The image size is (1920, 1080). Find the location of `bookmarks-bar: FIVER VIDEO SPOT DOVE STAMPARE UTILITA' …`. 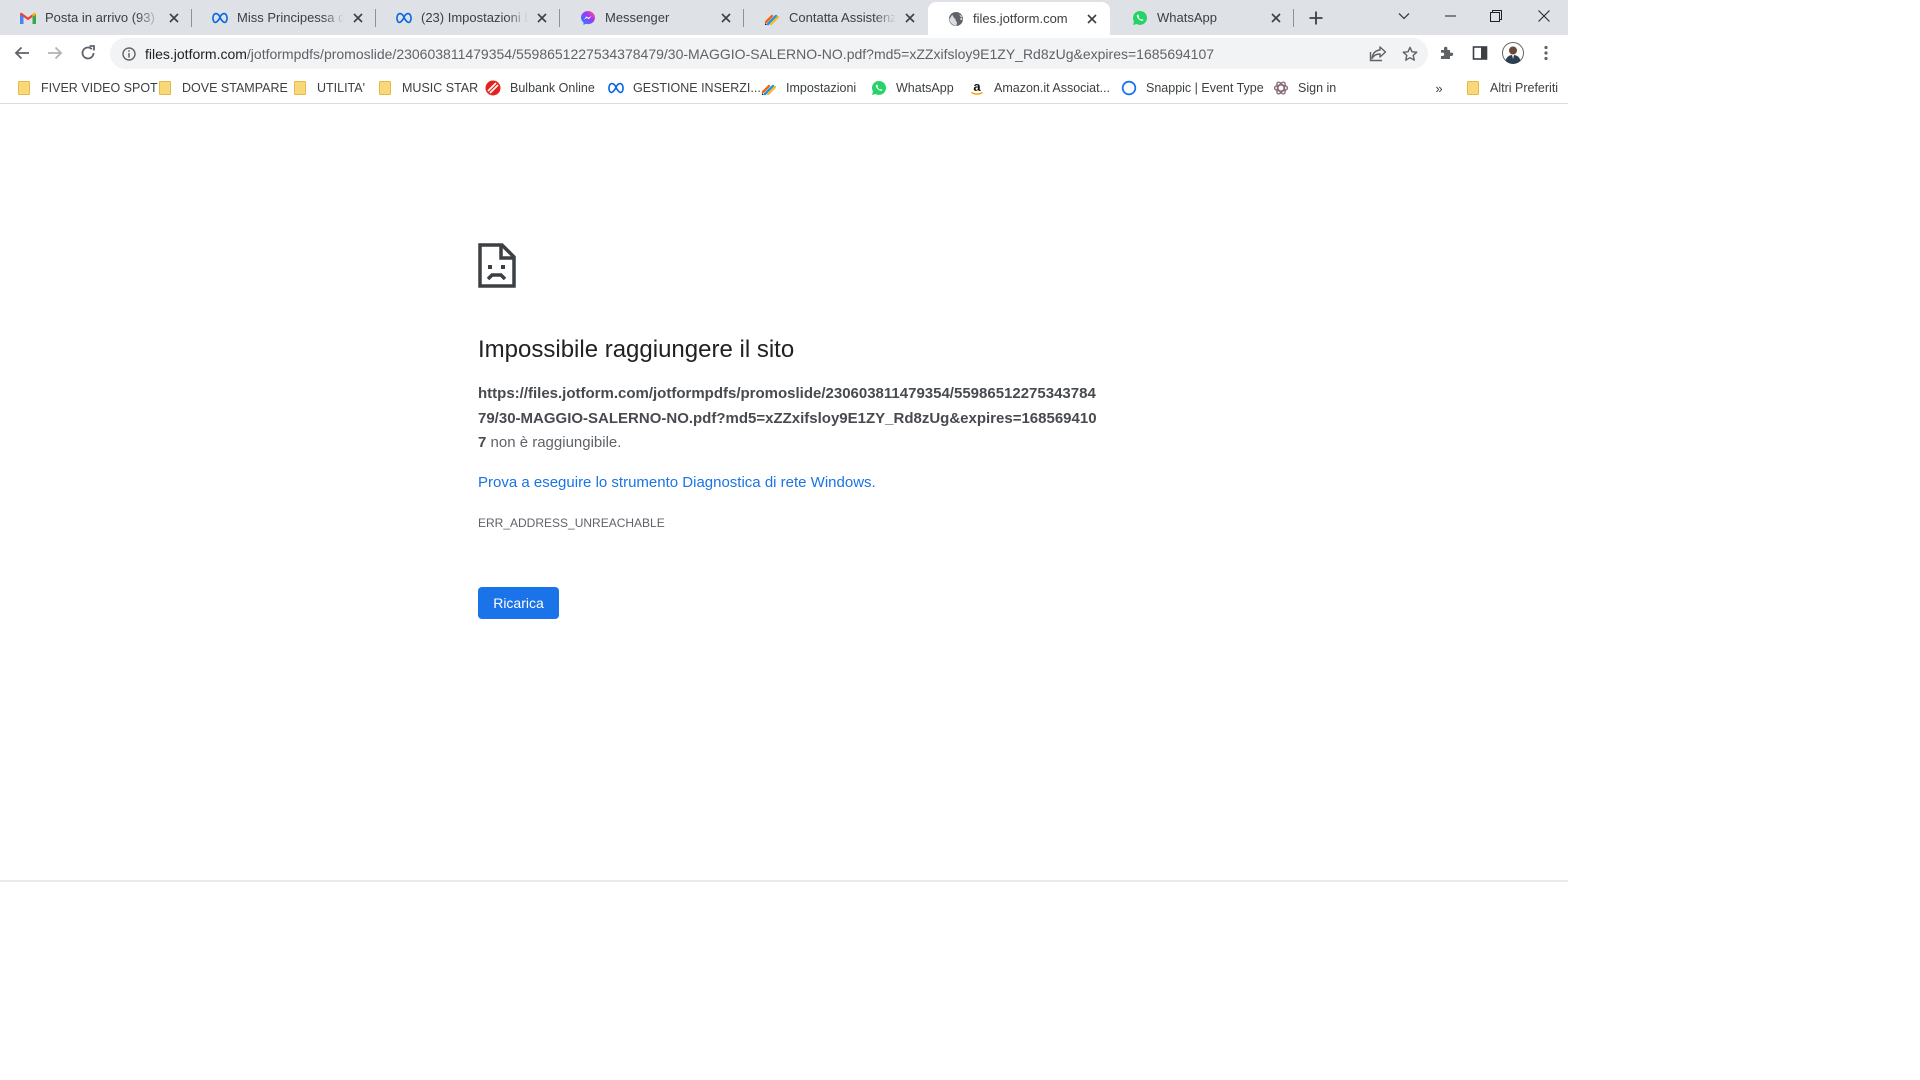

bookmarks-bar: FIVER VIDEO SPOT DOVE STAMPARE UTILITA' … is located at coordinates (784, 88).